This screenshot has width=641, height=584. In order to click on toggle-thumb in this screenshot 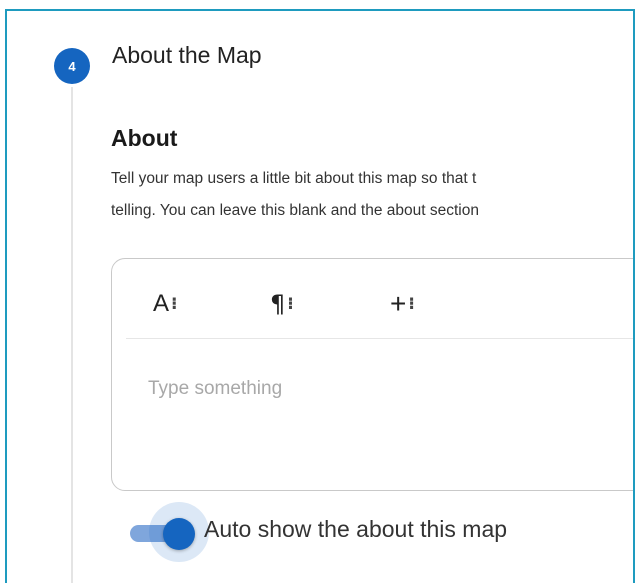, I will do `click(179, 534)`.